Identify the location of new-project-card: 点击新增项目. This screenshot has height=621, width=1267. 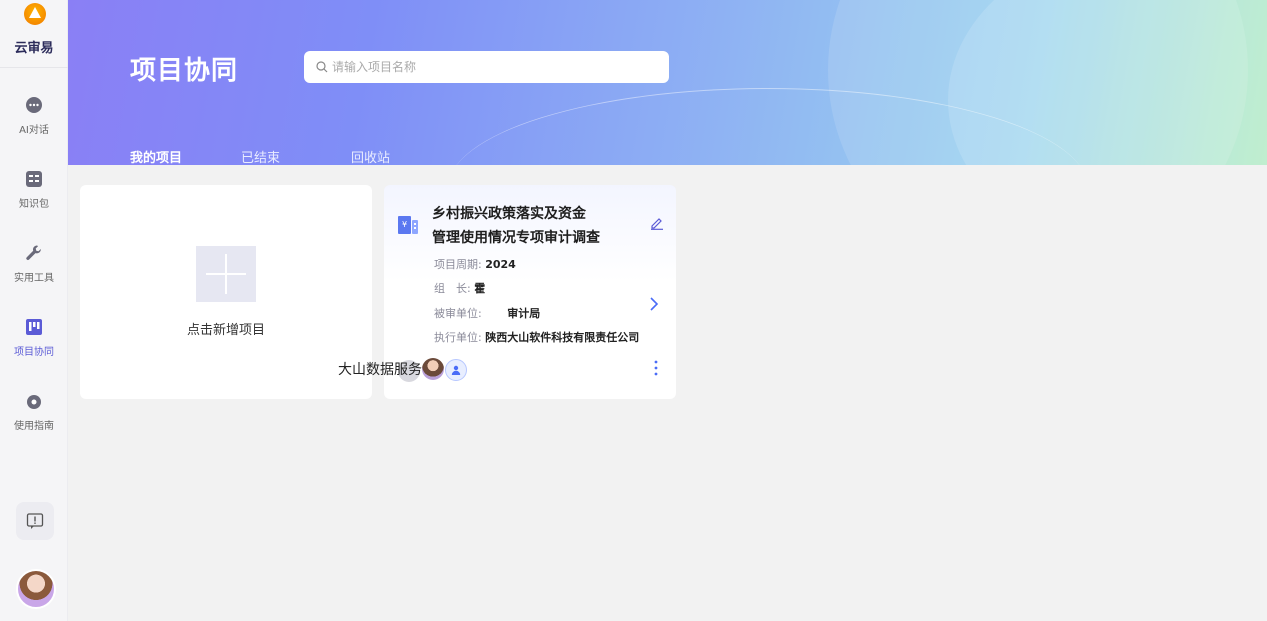
(226, 292).